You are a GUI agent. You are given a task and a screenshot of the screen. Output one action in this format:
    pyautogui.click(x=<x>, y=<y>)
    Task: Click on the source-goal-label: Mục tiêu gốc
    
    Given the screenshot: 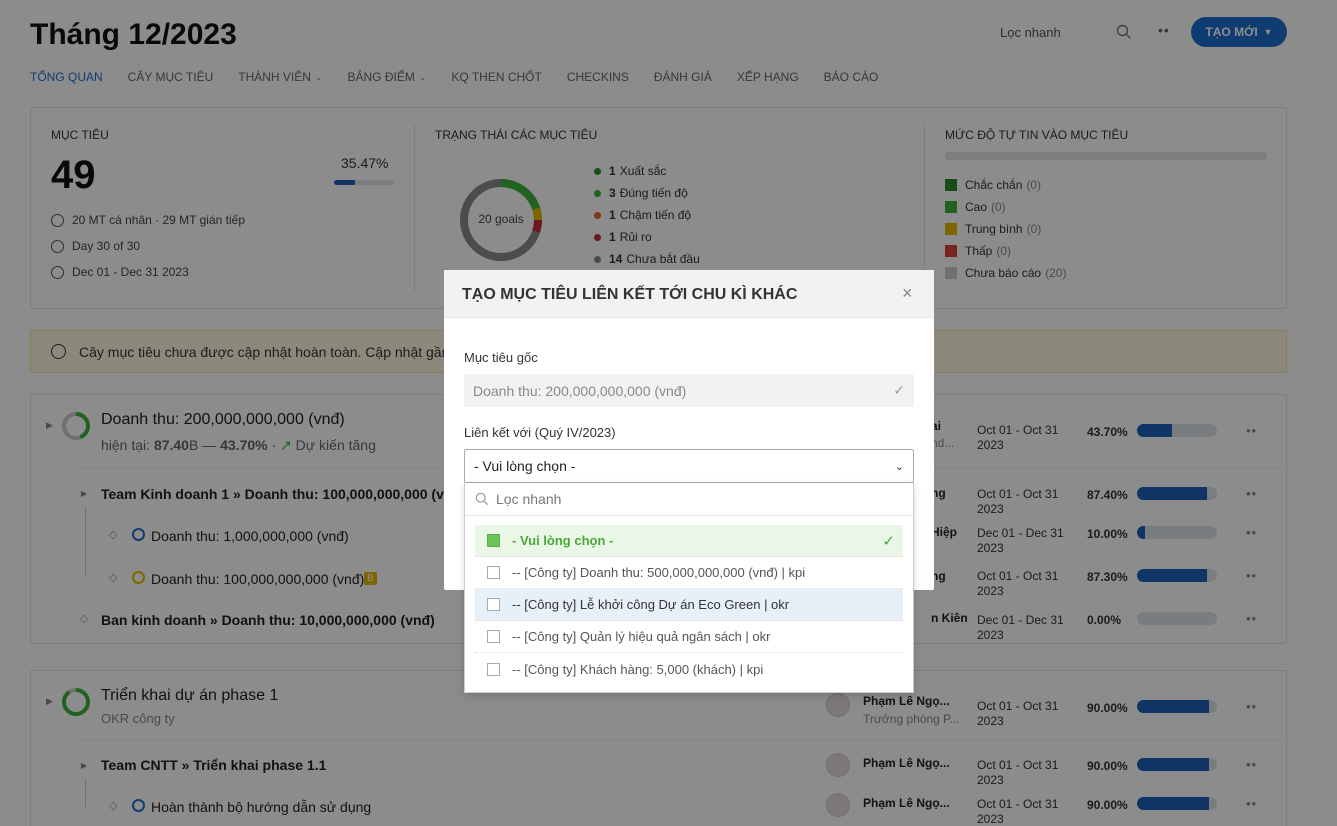 What is the action you would take?
    pyautogui.click(x=501, y=357)
    